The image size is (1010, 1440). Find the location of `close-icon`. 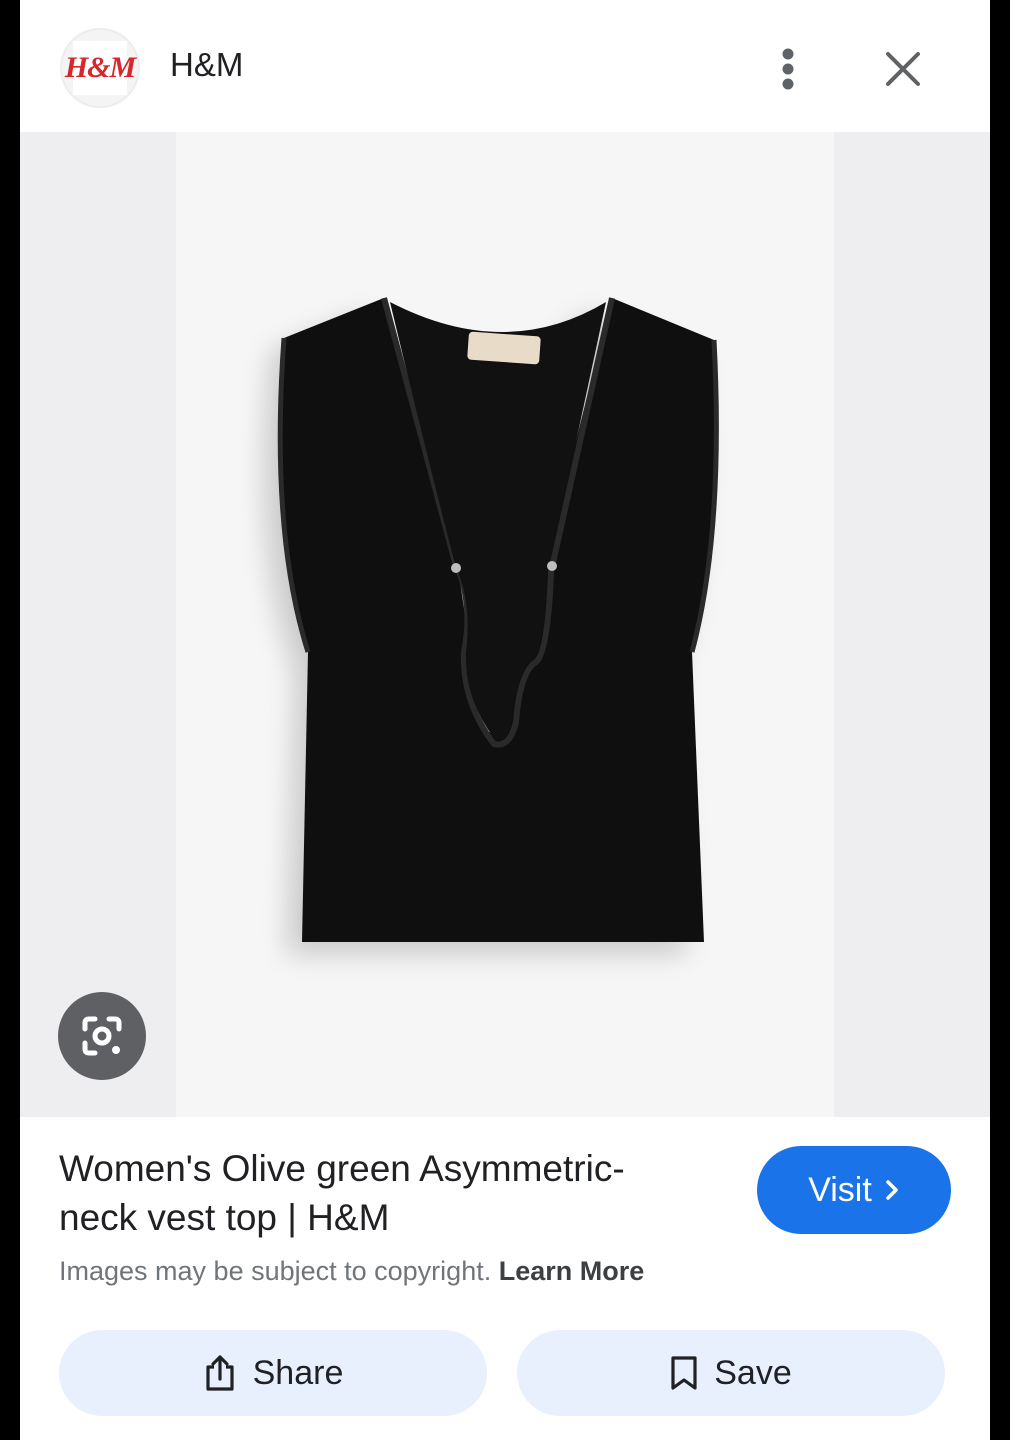

close-icon is located at coordinates (903, 69).